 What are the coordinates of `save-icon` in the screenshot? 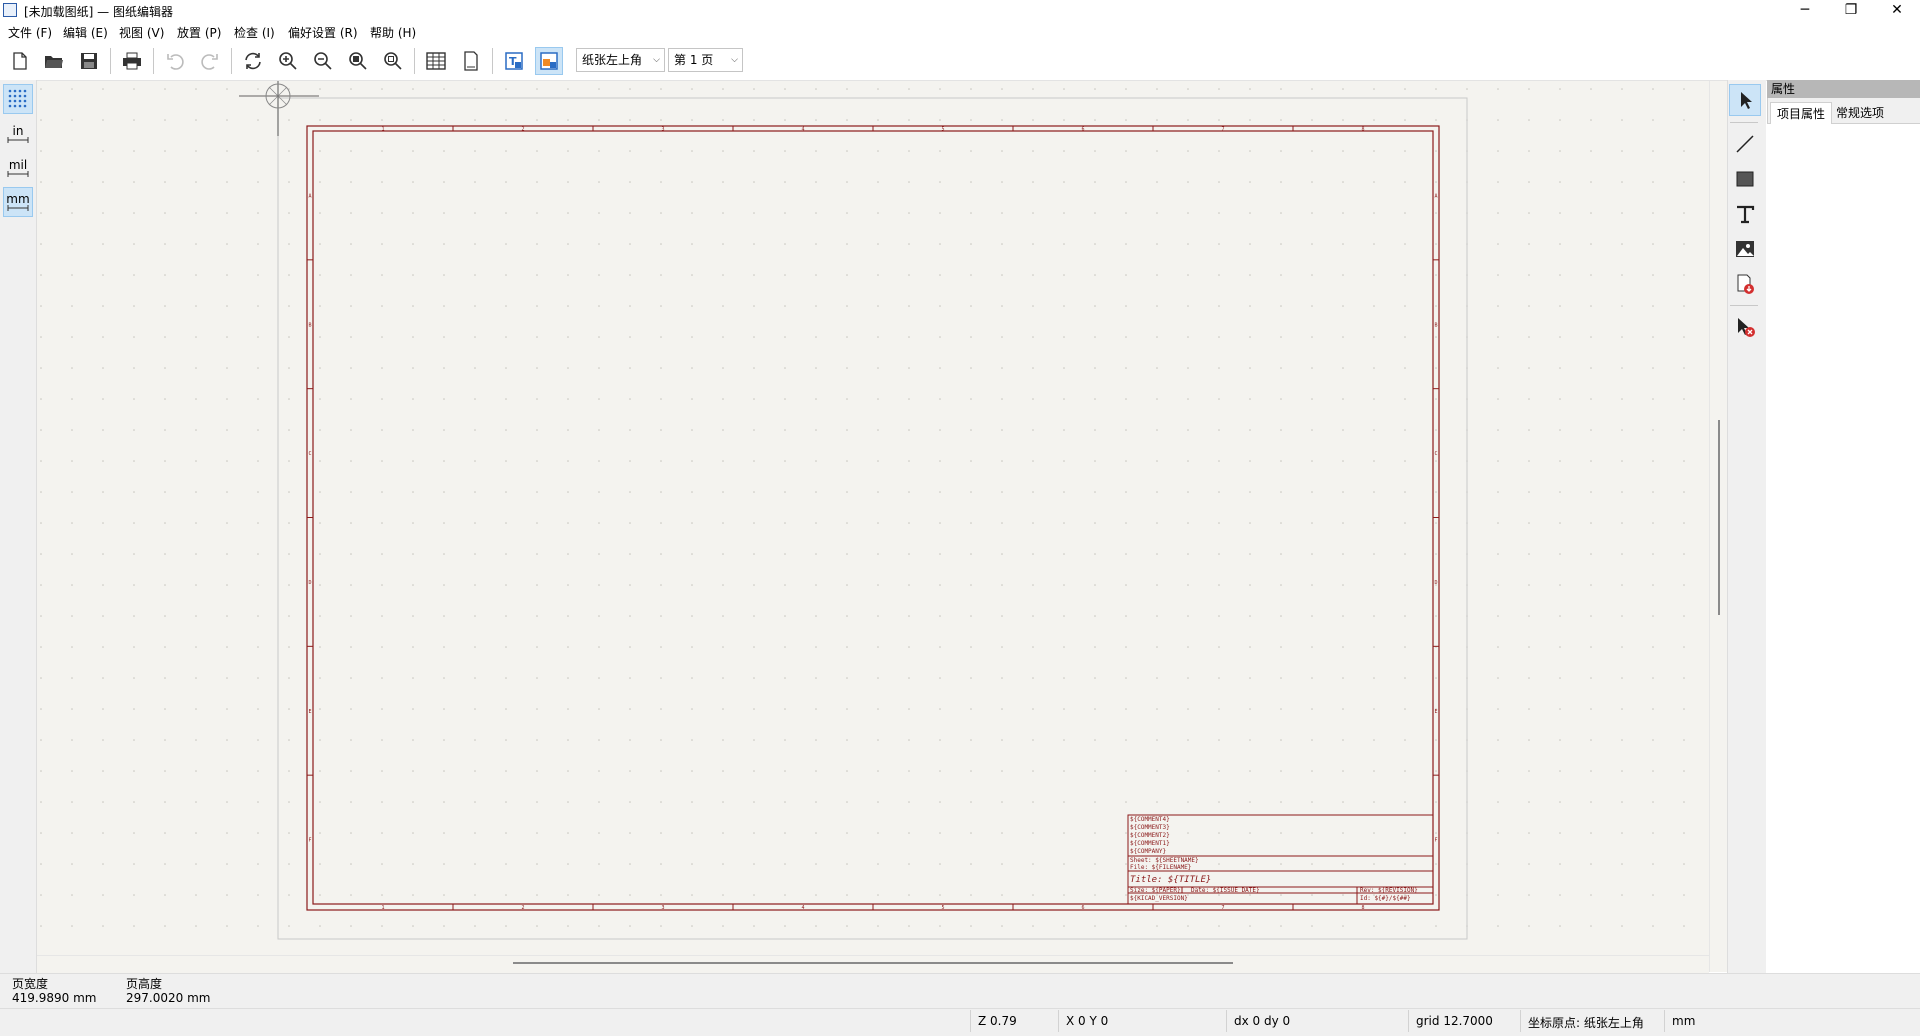 It's located at (89, 61).